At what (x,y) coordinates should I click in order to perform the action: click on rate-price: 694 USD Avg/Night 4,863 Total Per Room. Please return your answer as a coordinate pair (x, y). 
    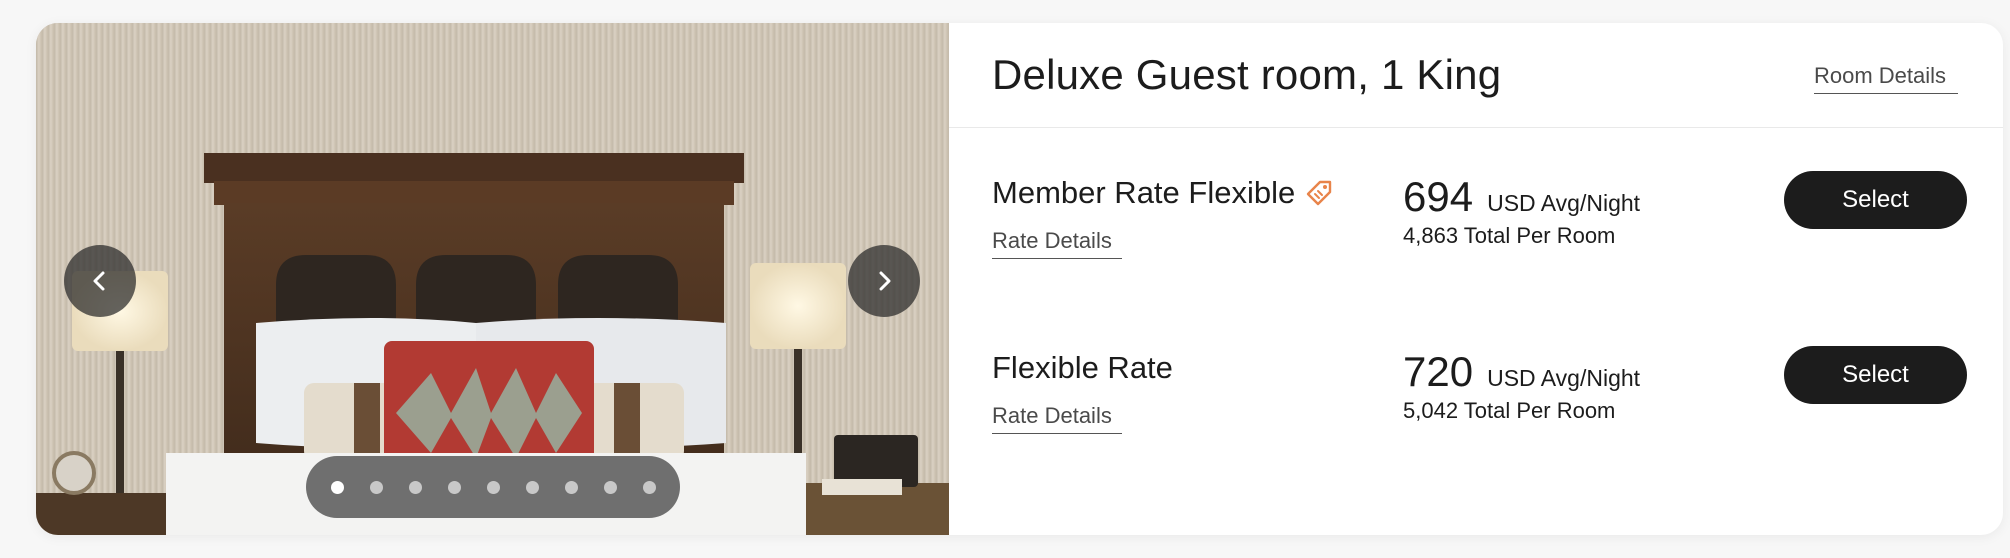
    Looking at the image, I should click on (1521, 211).